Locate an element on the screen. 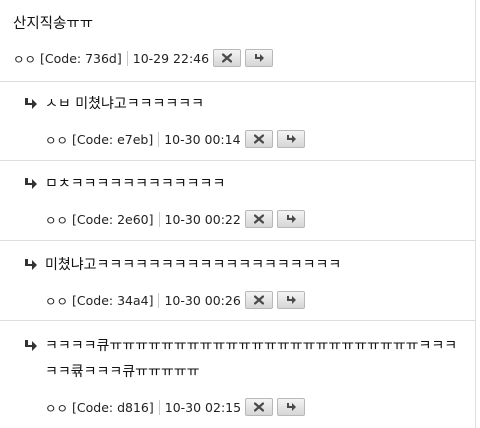  comment-timestamp: 10-29 22:46 is located at coordinates (171, 58).